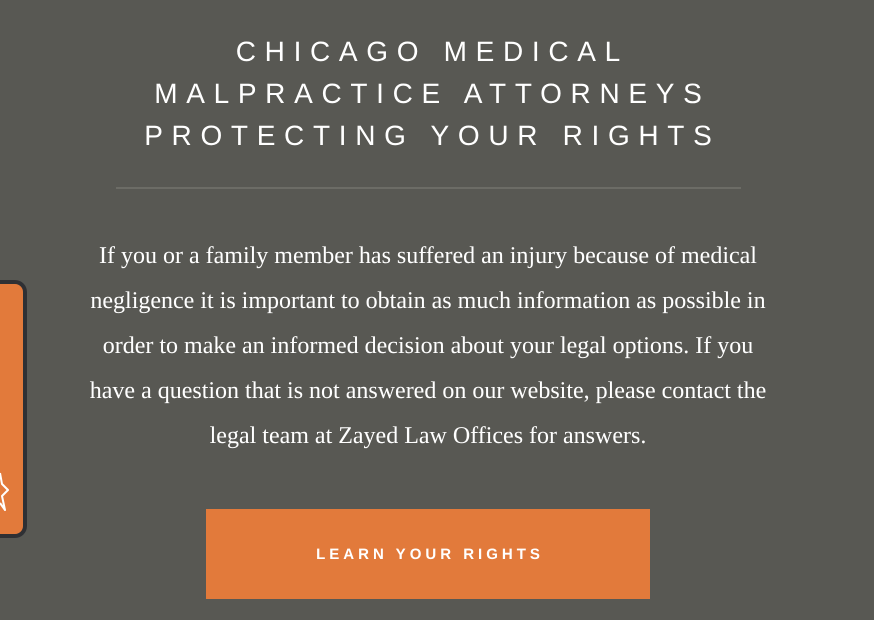 This screenshot has height=620, width=874. Describe the element at coordinates (13, 409) in the screenshot. I see `side-tab` at that location.